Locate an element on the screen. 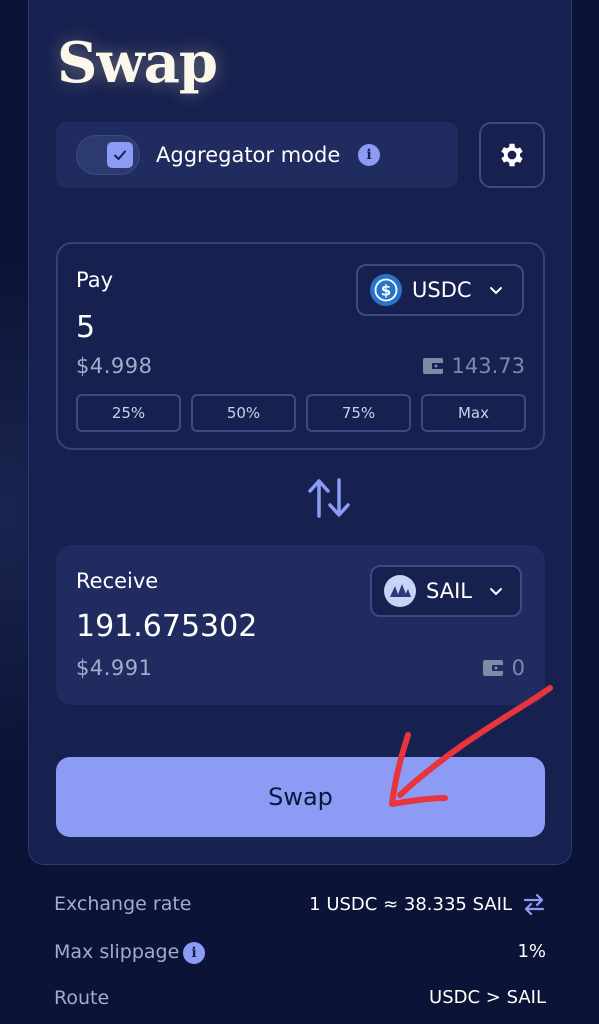 The height and width of the screenshot is (1024, 599). gear-icon is located at coordinates (512, 155).